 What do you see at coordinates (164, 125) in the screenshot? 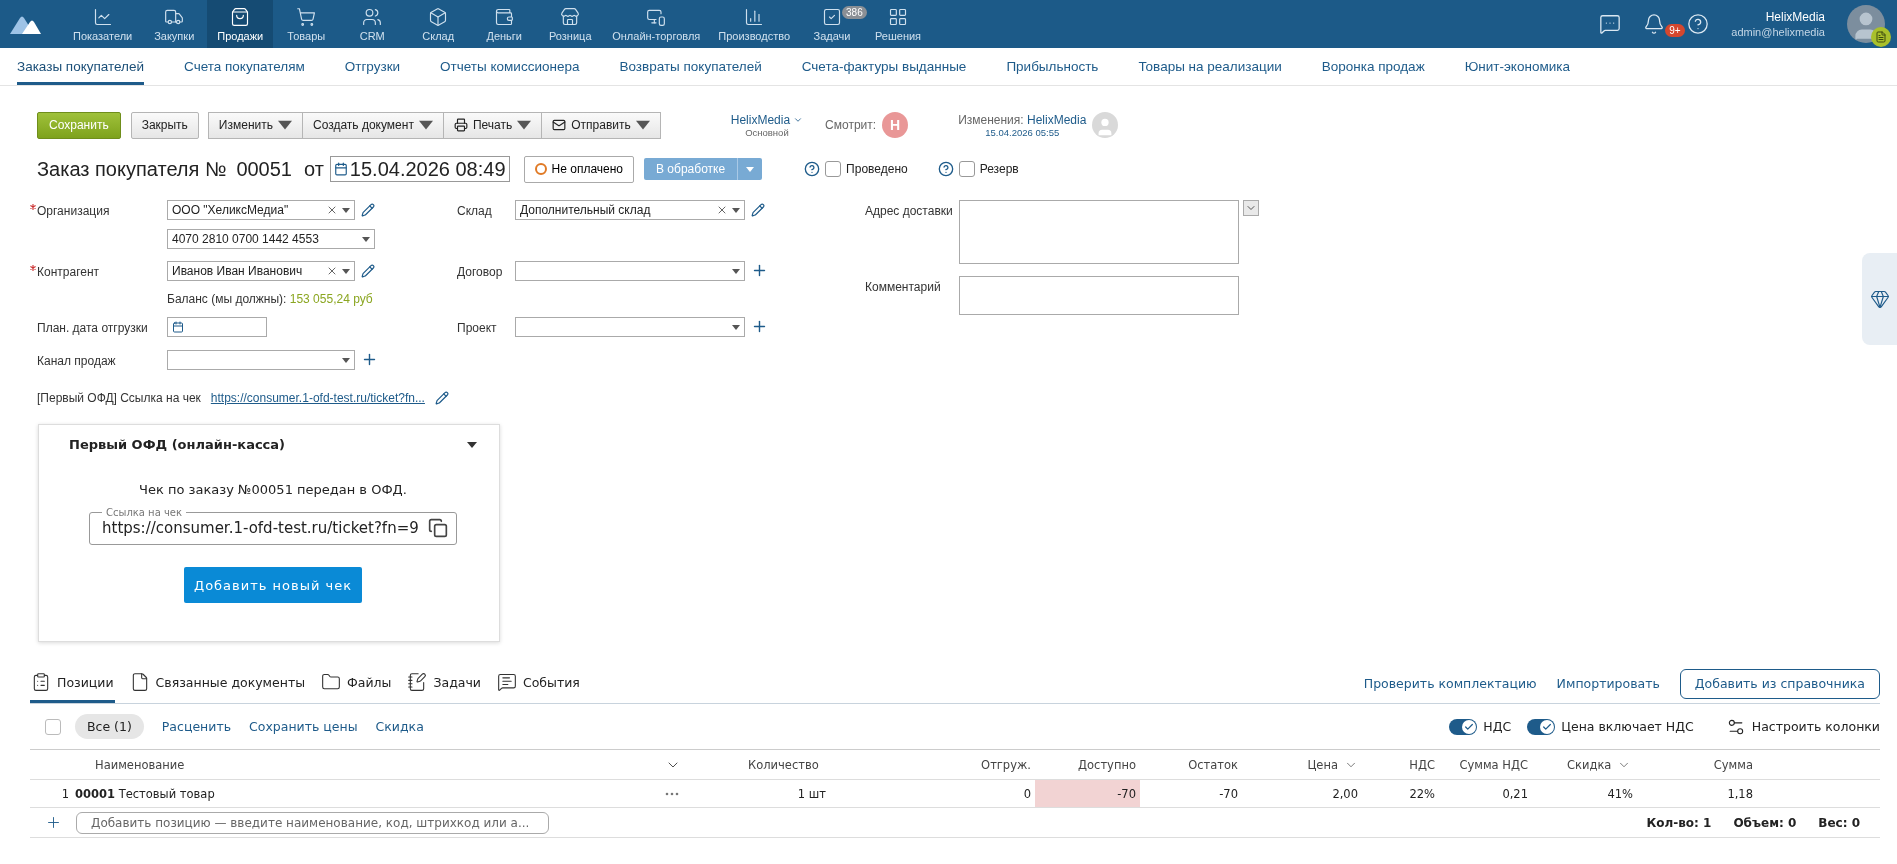
I see `close-button: Закрыть` at bounding box center [164, 125].